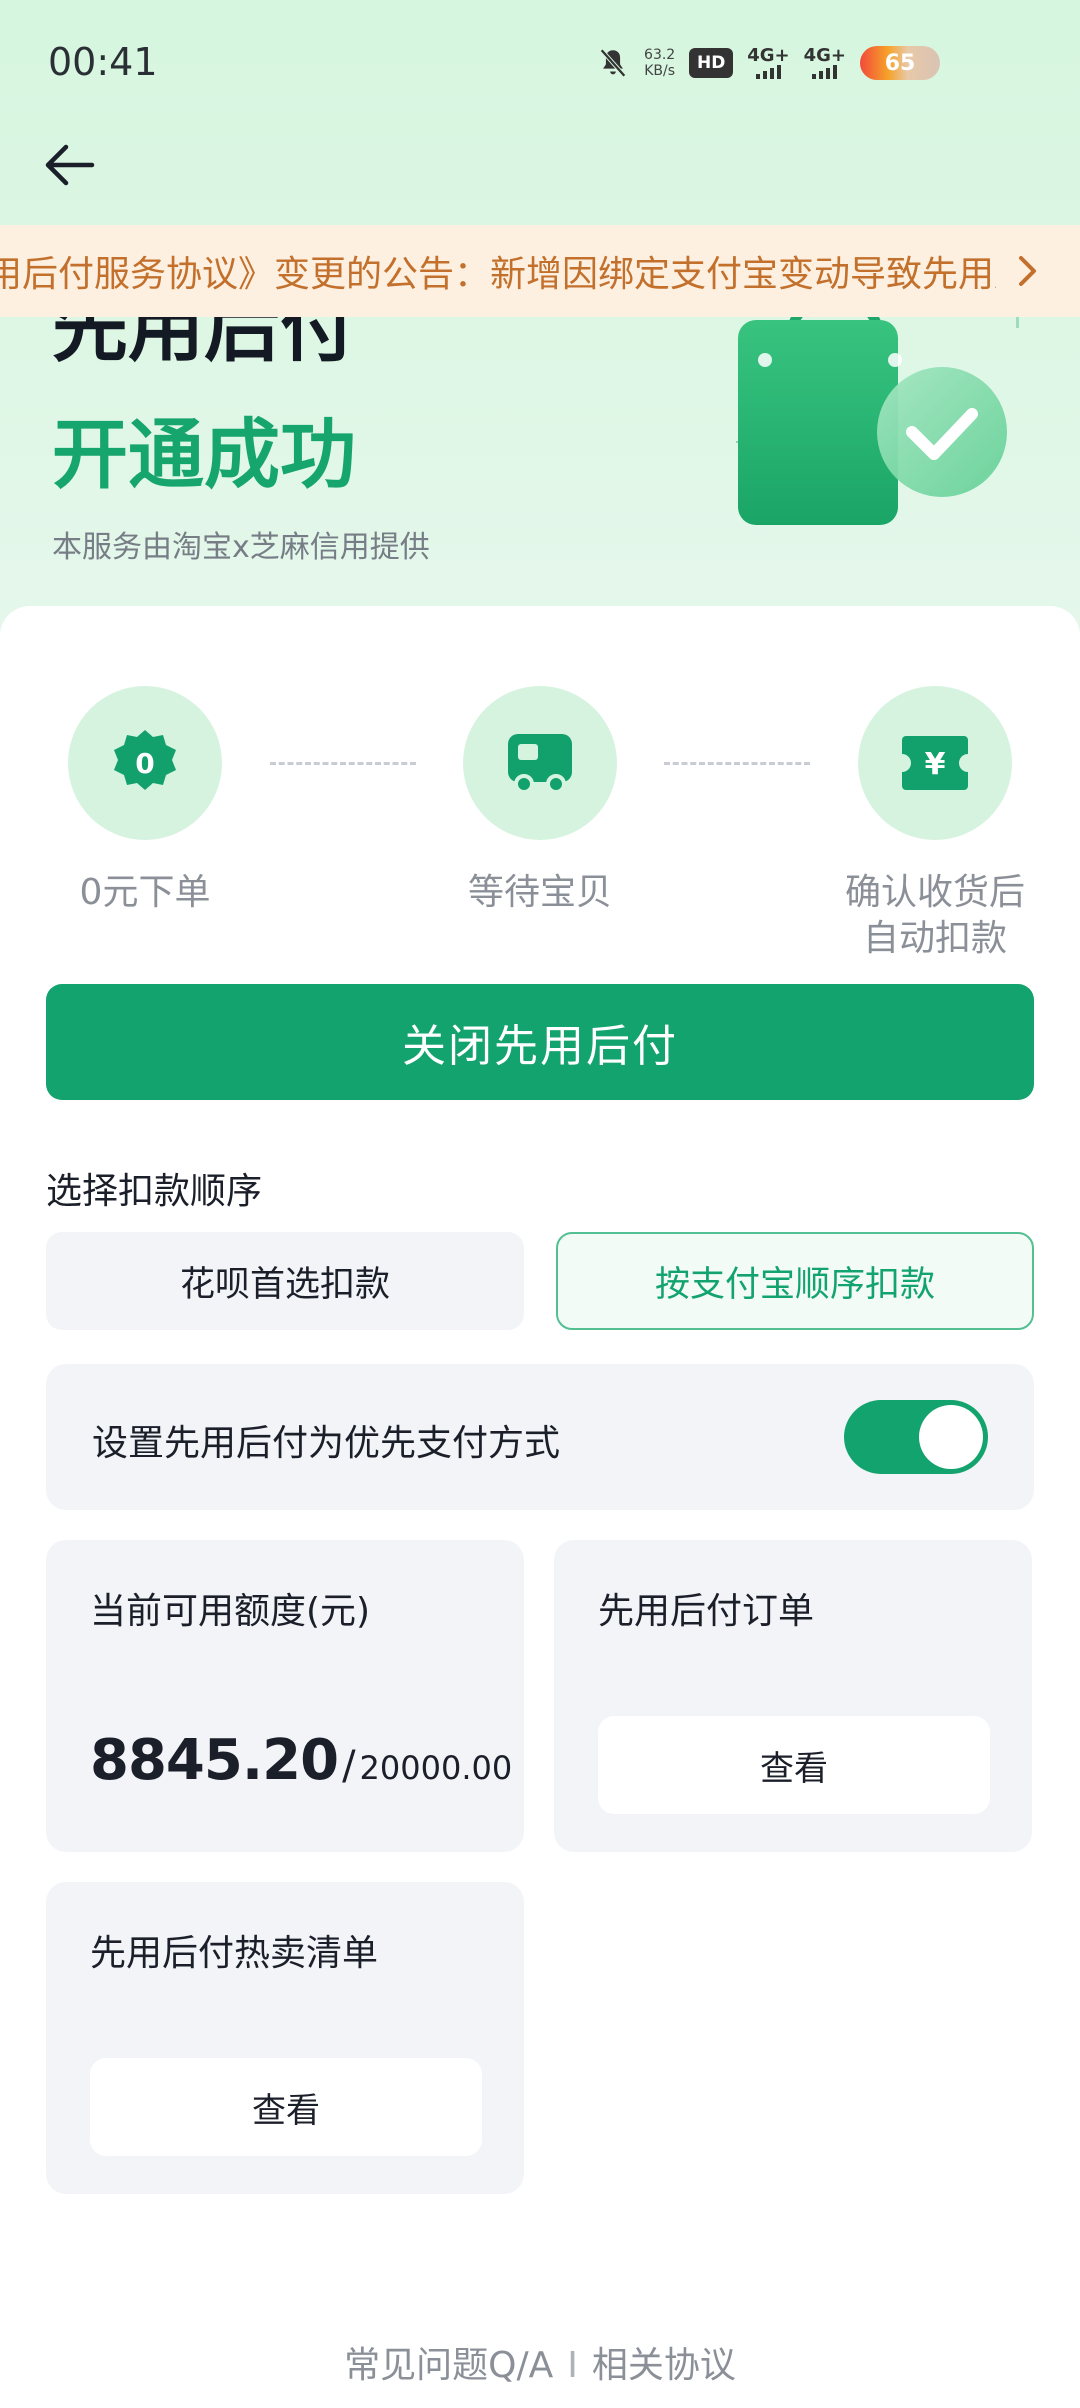 This screenshot has height=2408, width=1080. What do you see at coordinates (793, 1696) in the screenshot?
I see `orders-card: 先用后付订单 查看` at bounding box center [793, 1696].